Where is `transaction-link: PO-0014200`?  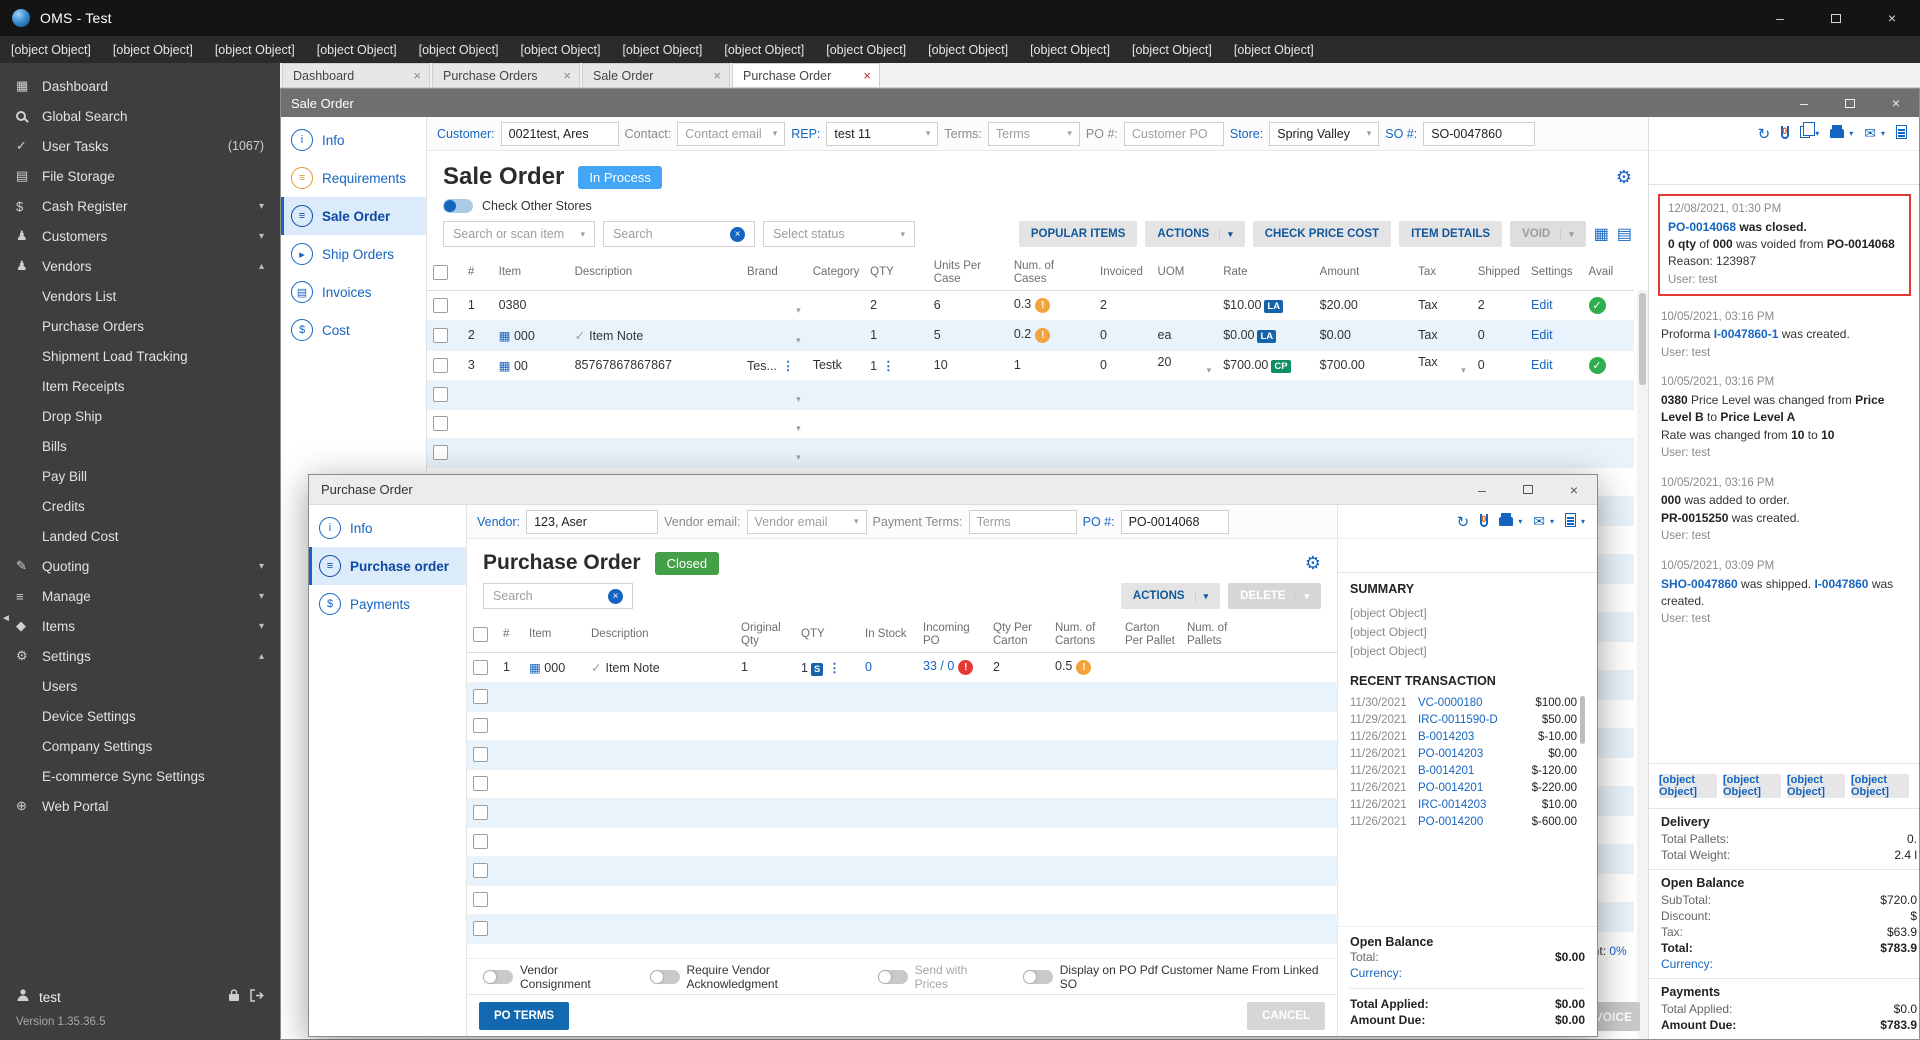 transaction-link: PO-0014200 is located at coordinates (1472, 822).